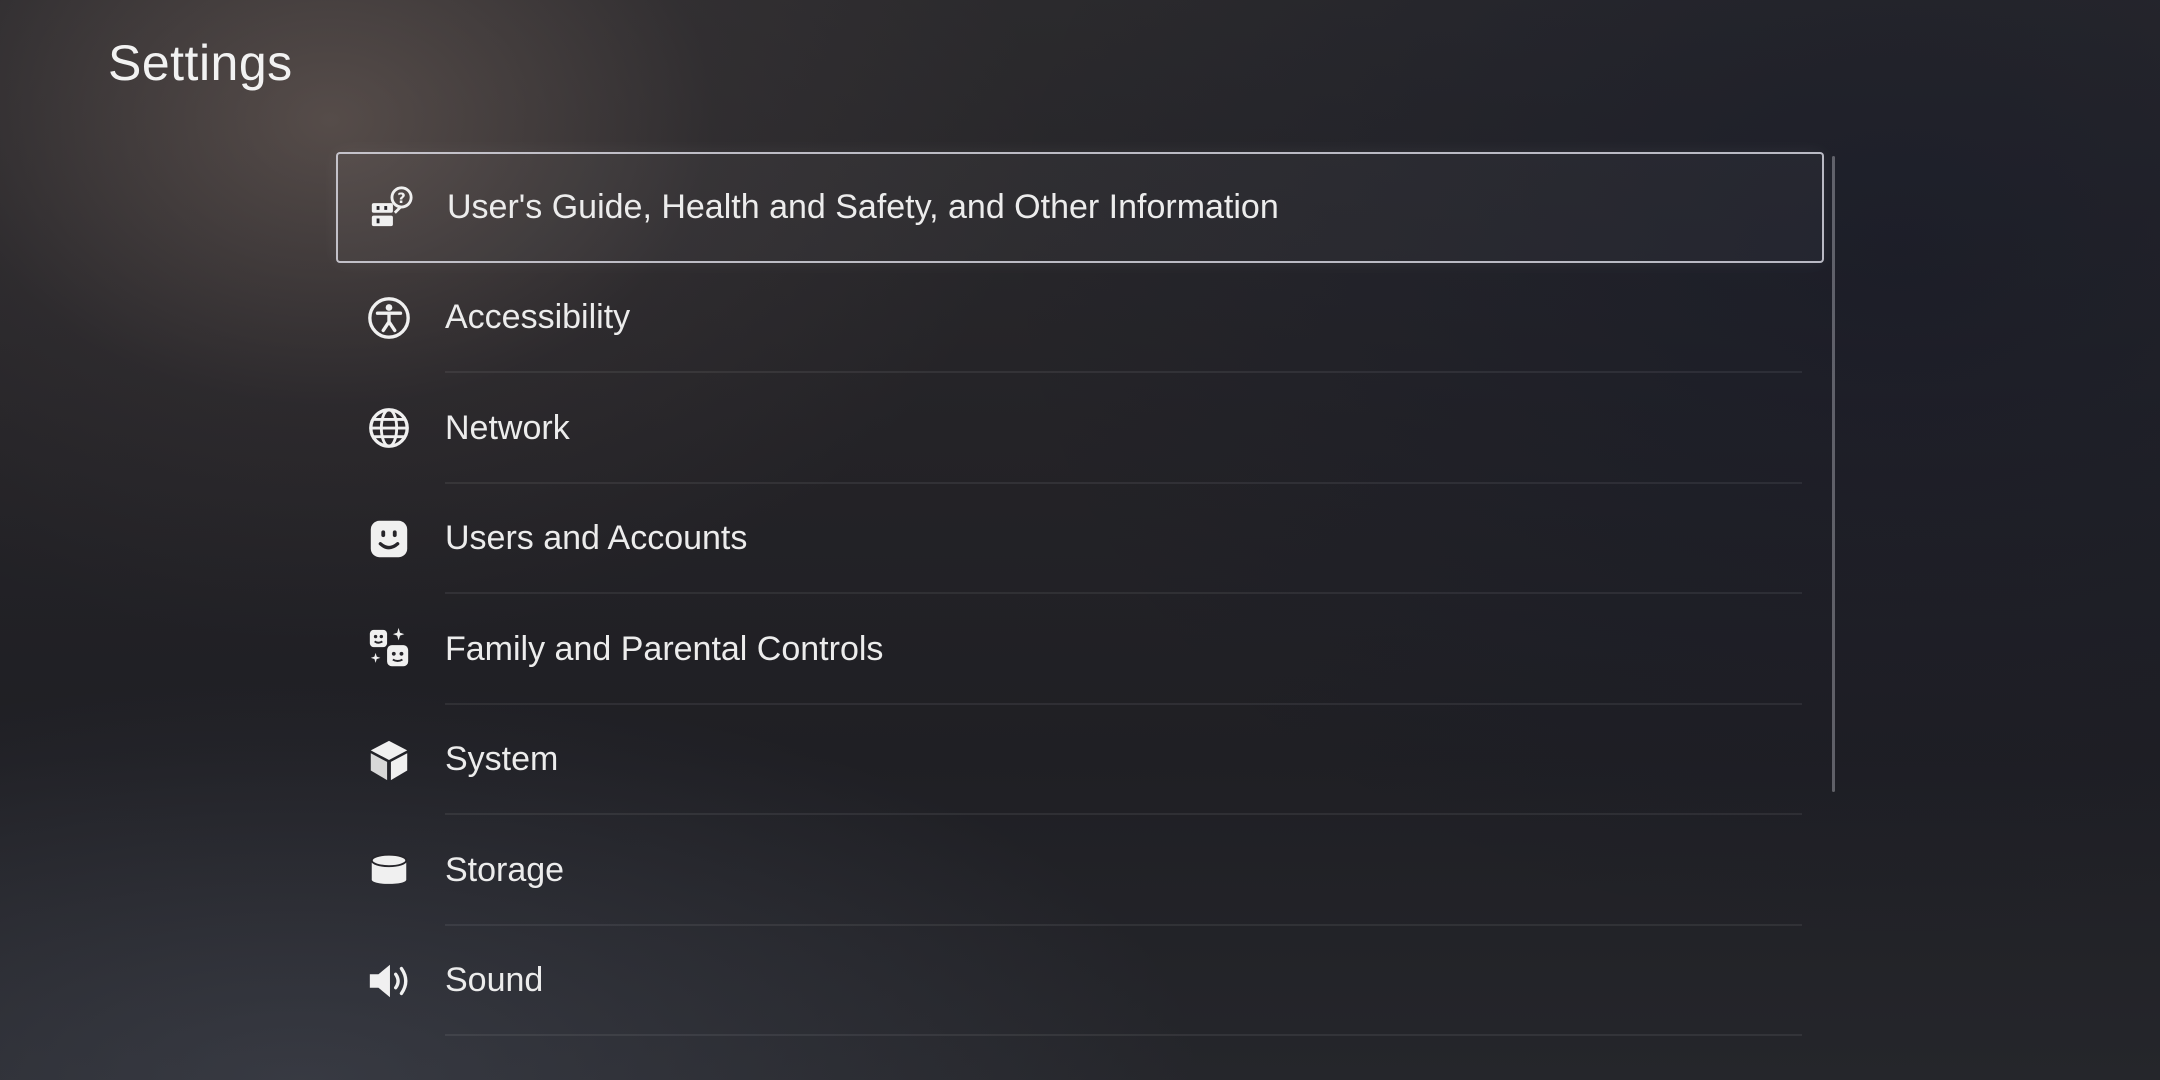  I want to click on user-face-icon, so click(389, 539).